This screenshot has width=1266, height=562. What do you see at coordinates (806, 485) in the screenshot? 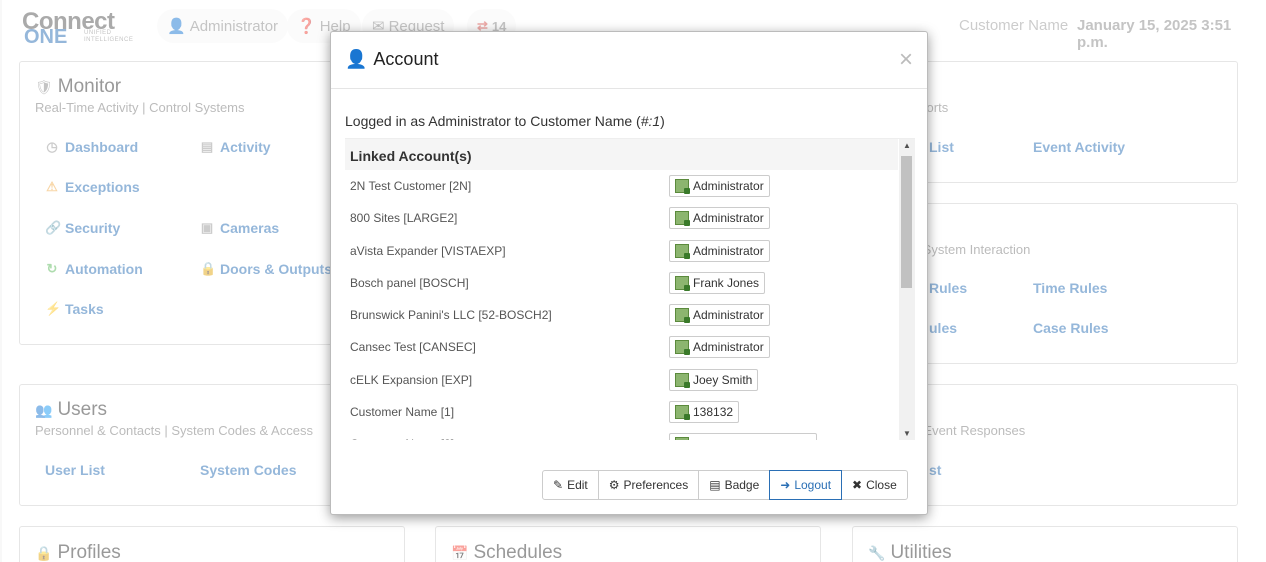
I see `logout-button: ➜ Logout` at bounding box center [806, 485].